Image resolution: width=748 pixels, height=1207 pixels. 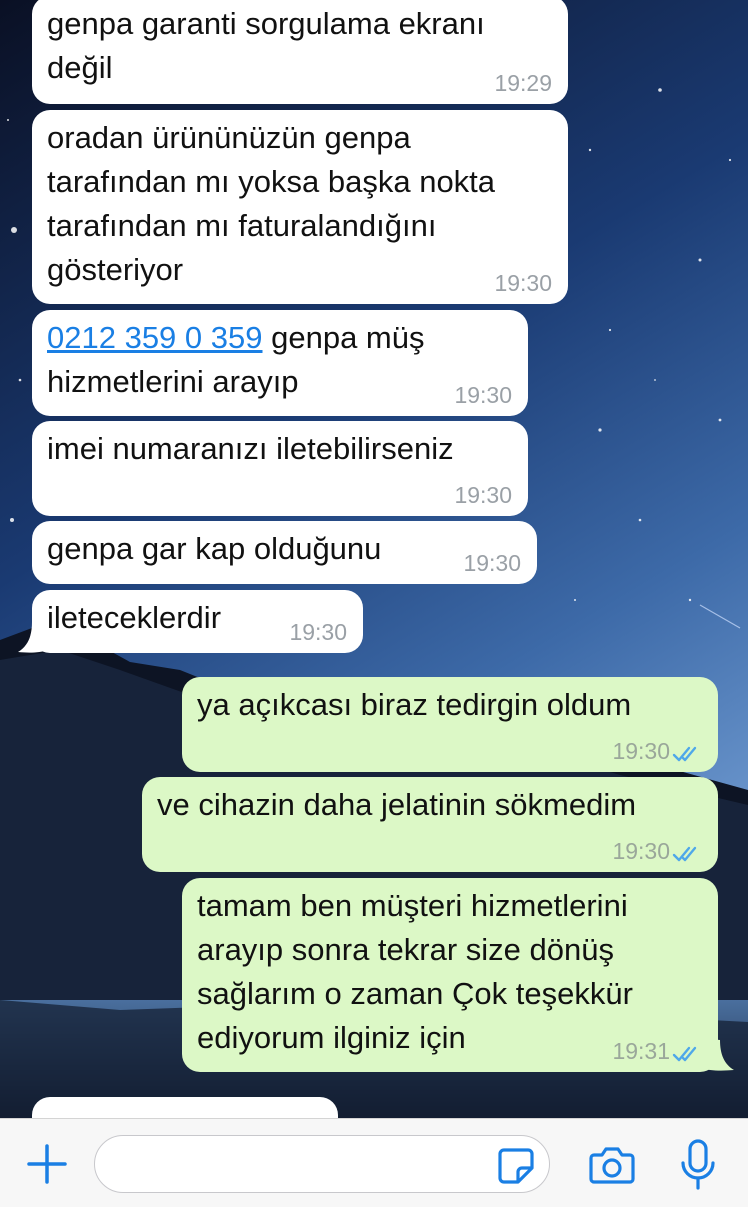 I want to click on plus-icon, so click(x=47, y=1164).